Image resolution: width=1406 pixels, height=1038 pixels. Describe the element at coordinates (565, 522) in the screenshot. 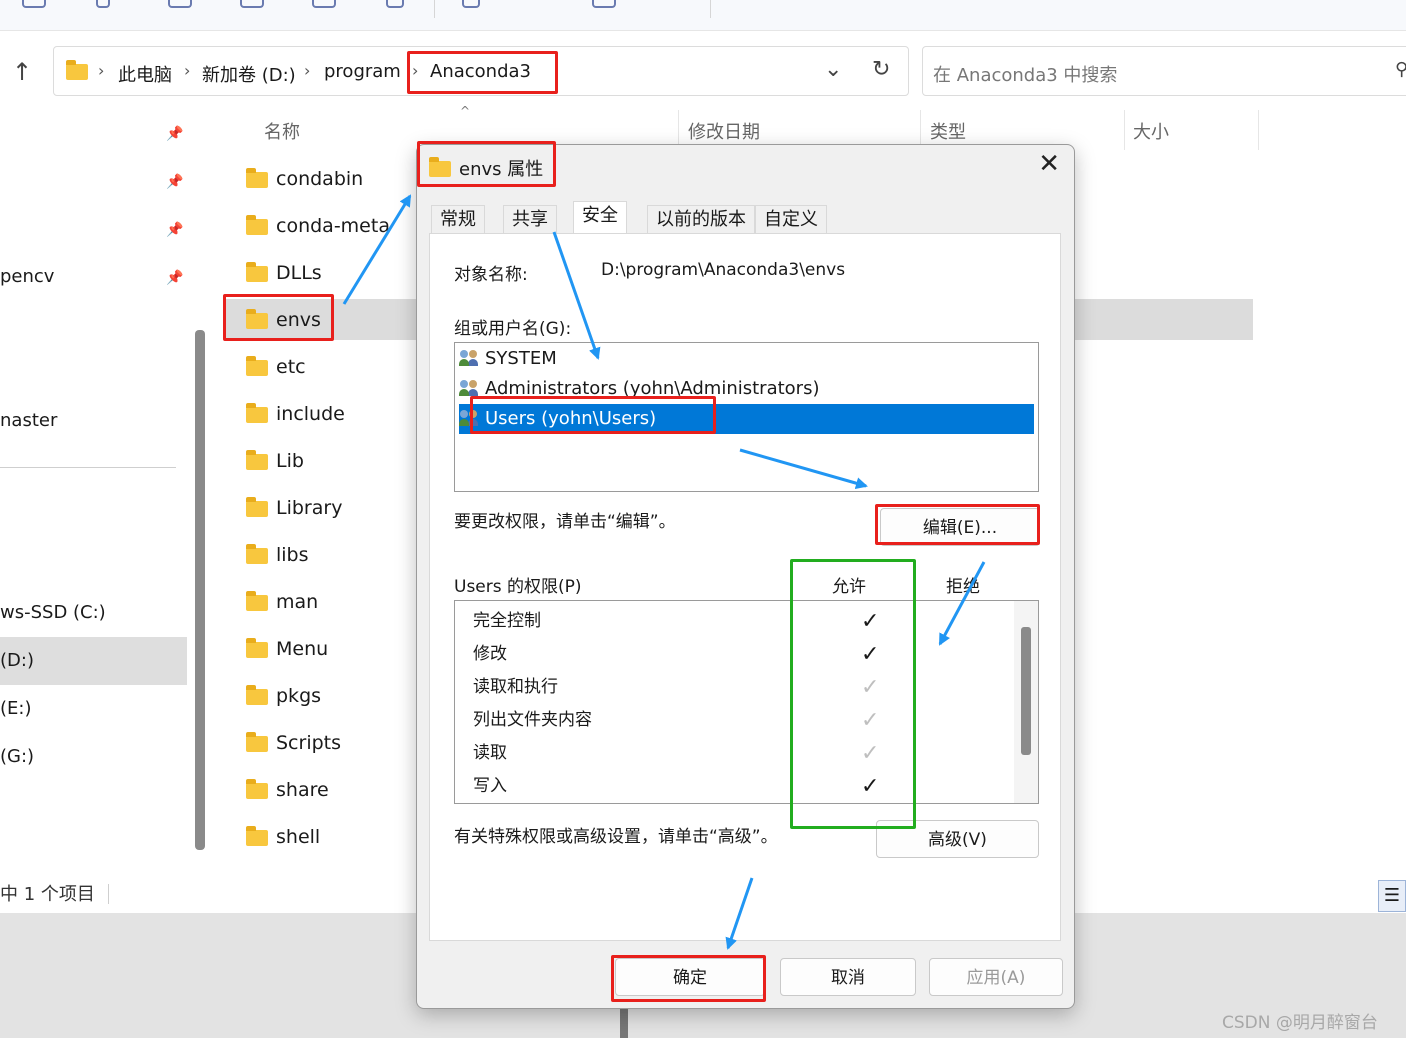

I see `edit-hint: 要更改权限，请单击“编辑”。` at that location.